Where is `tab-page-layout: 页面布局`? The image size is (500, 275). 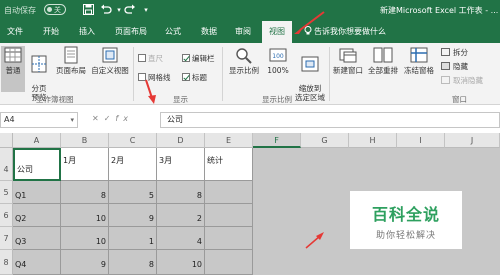 tab-page-layout: 页面布局 is located at coordinates (131, 32).